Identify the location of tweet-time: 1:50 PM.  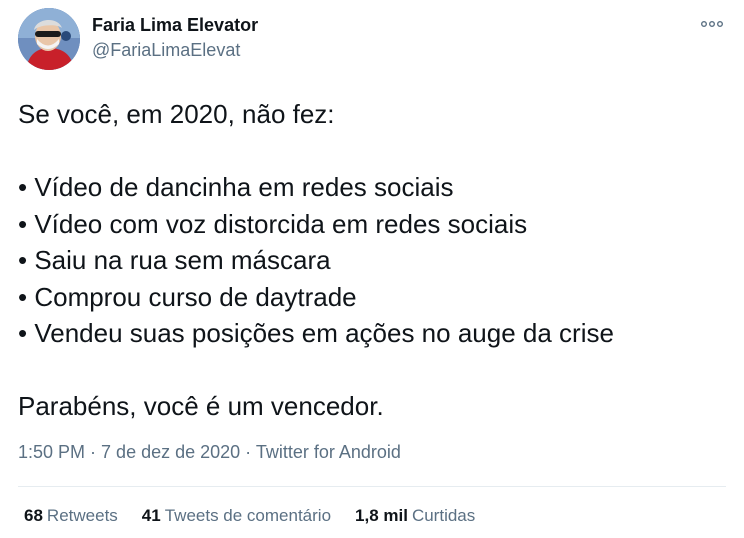
(51, 452).